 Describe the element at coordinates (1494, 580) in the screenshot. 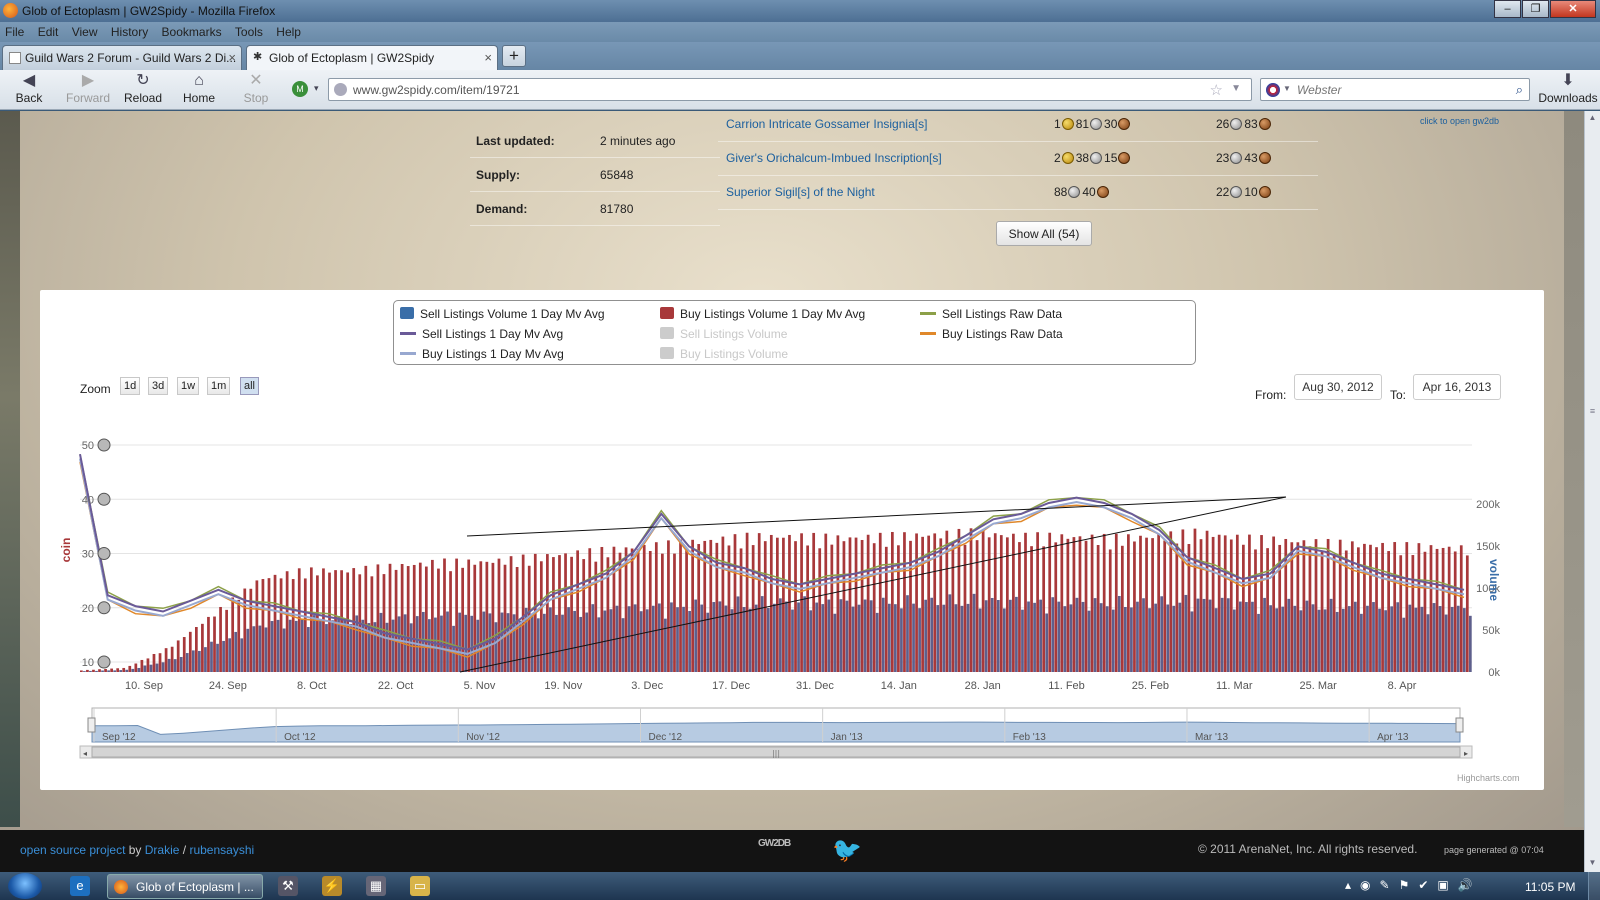

I see `y-axis-title-volume: volume` at that location.